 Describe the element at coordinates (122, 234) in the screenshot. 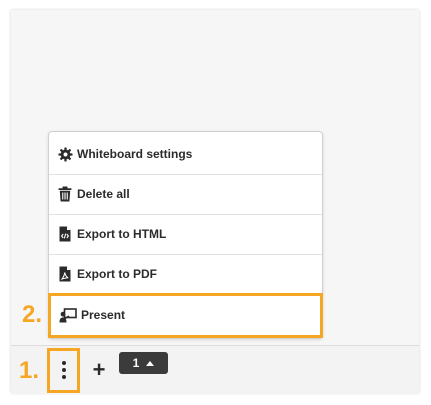

I see `menu-item-label: Export to HTML` at that location.